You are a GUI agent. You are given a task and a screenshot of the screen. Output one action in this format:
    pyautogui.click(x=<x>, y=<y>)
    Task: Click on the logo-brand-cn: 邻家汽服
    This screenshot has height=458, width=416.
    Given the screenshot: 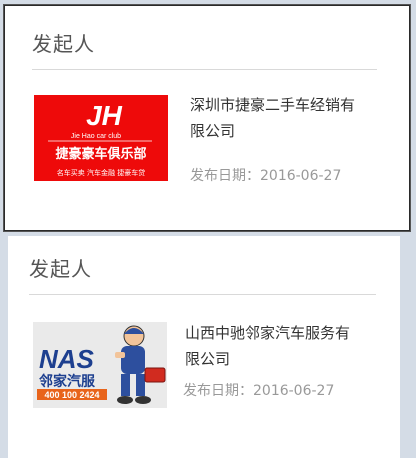 What is the action you would take?
    pyautogui.click(x=67, y=381)
    